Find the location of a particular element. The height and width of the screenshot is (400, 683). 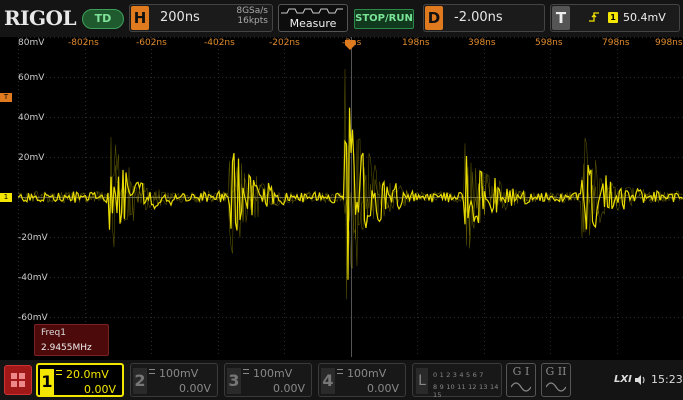

grid-menu-icon is located at coordinates (18, 380).